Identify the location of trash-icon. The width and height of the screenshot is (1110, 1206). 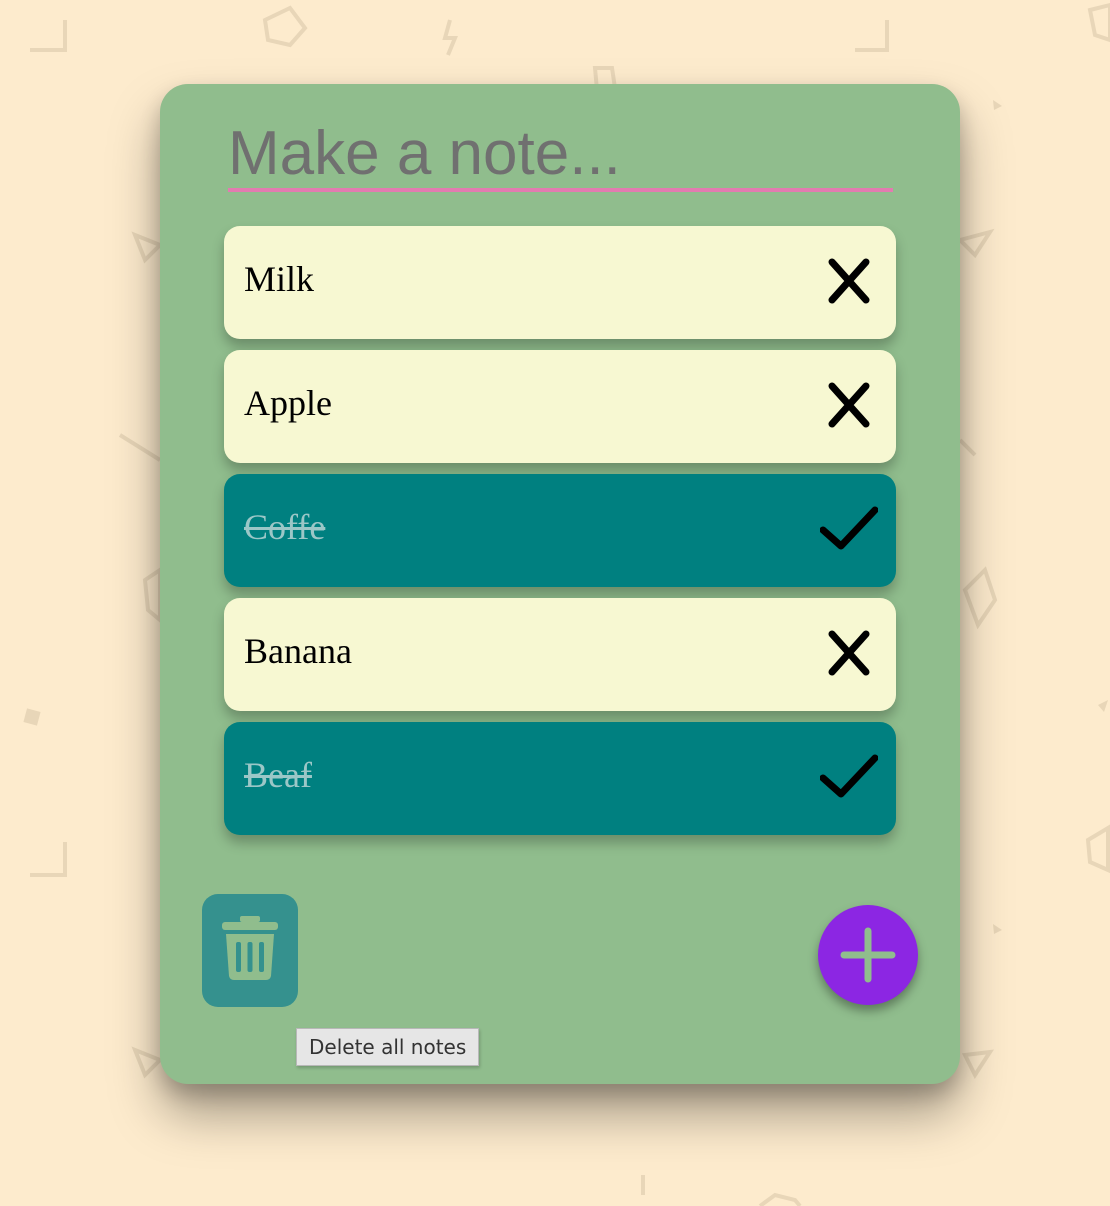
(250, 948).